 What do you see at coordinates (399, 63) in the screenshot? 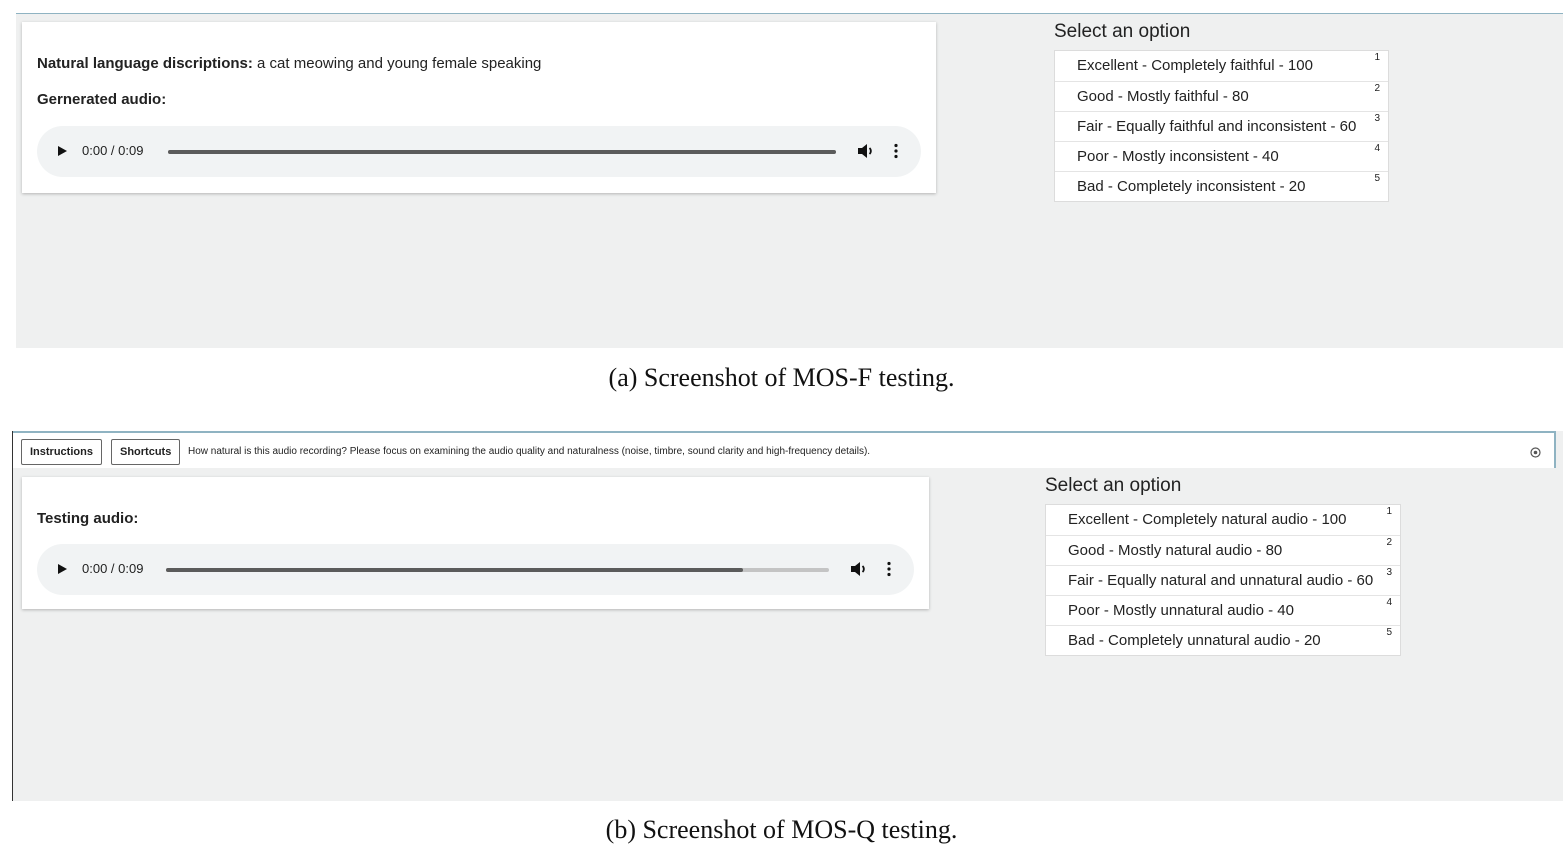
I see `description-text: a cat meowing and young female speaking` at bounding box center [399, 63].